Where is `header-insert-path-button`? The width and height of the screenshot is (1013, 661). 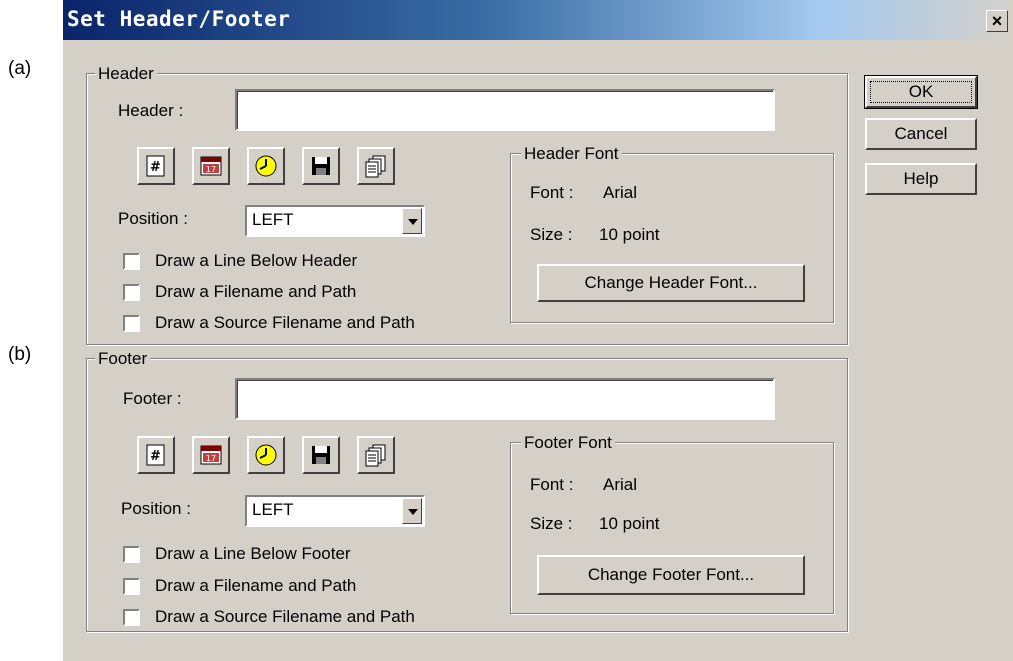
header-insert-path-button is located at coordinates (376, 166).